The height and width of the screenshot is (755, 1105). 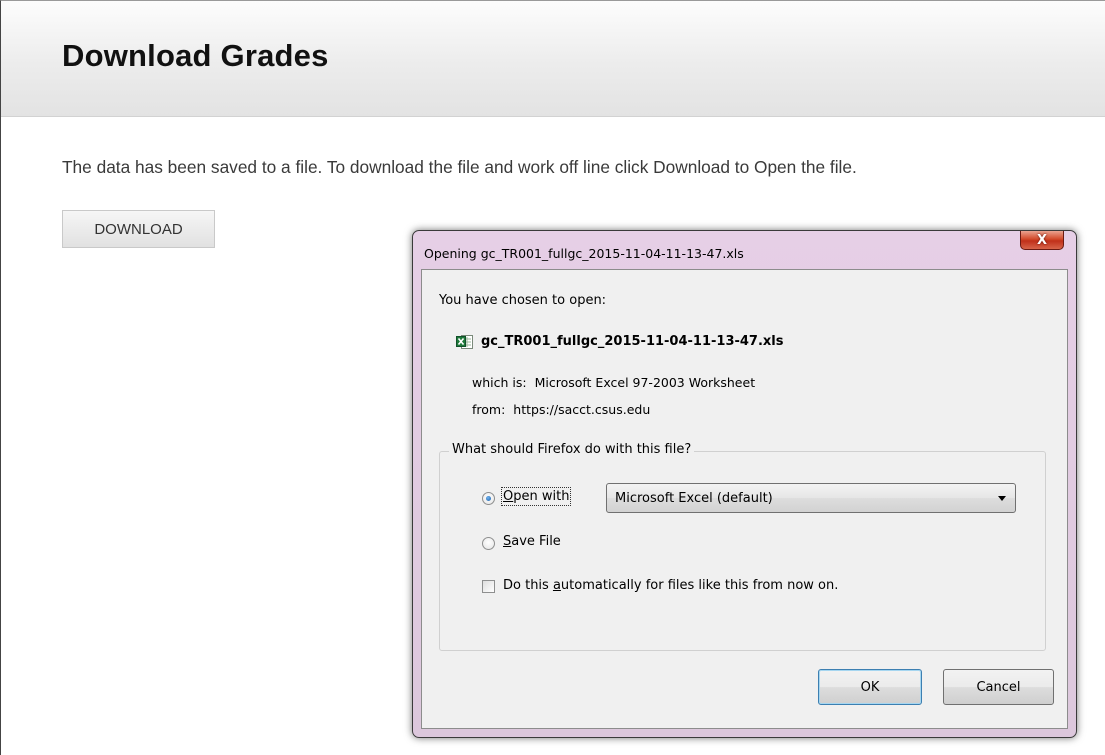 I want to click on open-with-radio, so click(x=488, y=498).